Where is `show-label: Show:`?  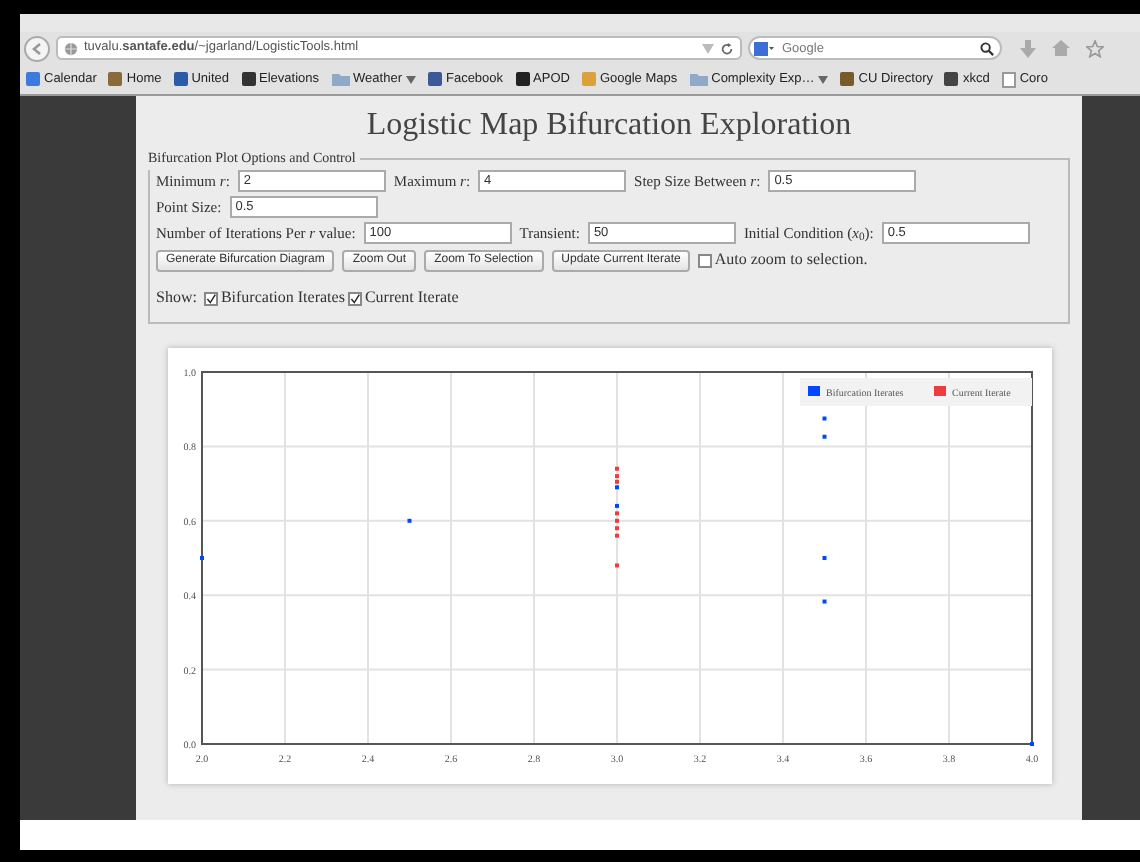 show-label: Show: is located at coordinates (176, 298).